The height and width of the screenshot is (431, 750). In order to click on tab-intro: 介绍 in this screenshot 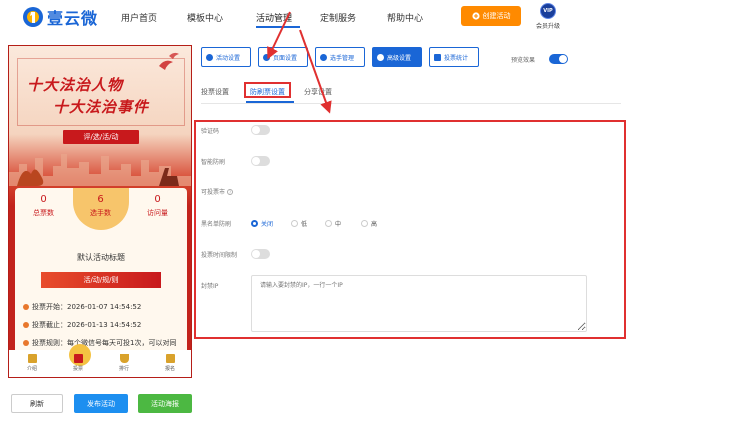, I will do `click(32, 363)`.